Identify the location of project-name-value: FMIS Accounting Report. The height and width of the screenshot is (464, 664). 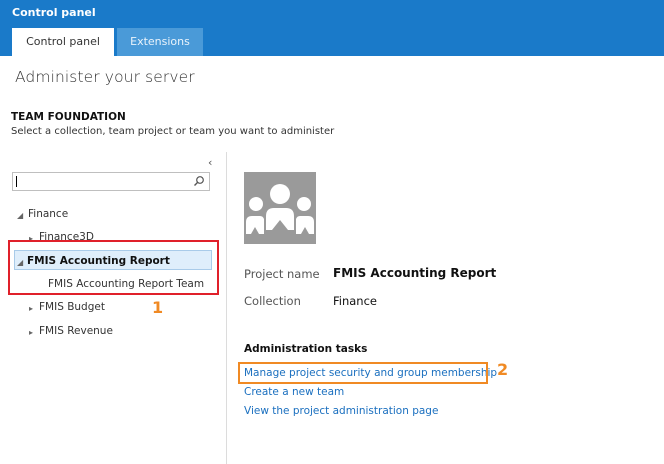
(415, 273).